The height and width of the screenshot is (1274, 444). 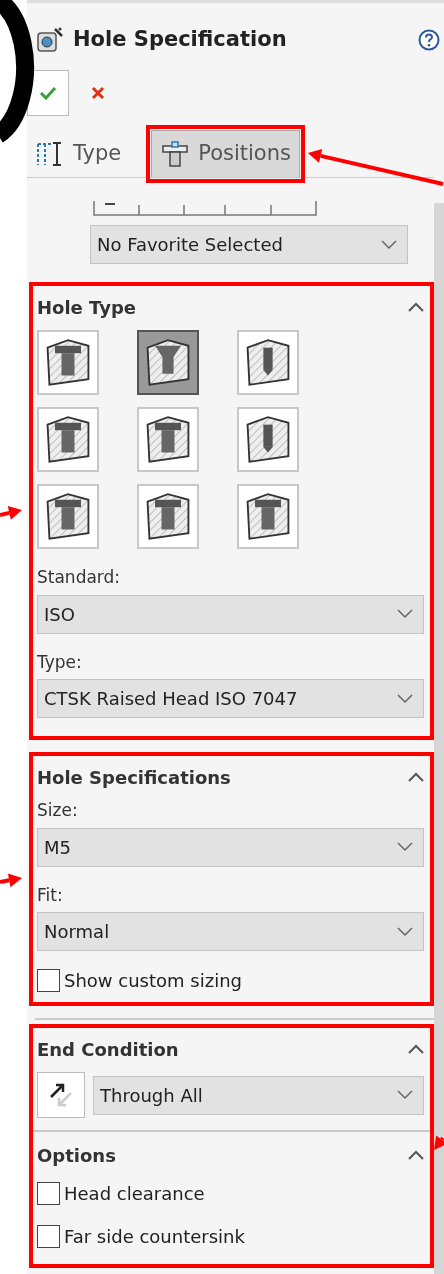 I want to click on favorites-dropdown: No Favorite Selected, so click(x=249, y=244).